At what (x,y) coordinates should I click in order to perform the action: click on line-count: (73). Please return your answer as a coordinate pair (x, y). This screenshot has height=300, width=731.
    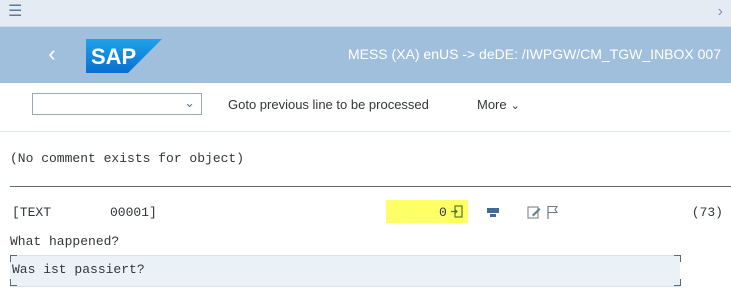
    Looking at the image, I should click on (707, 212).